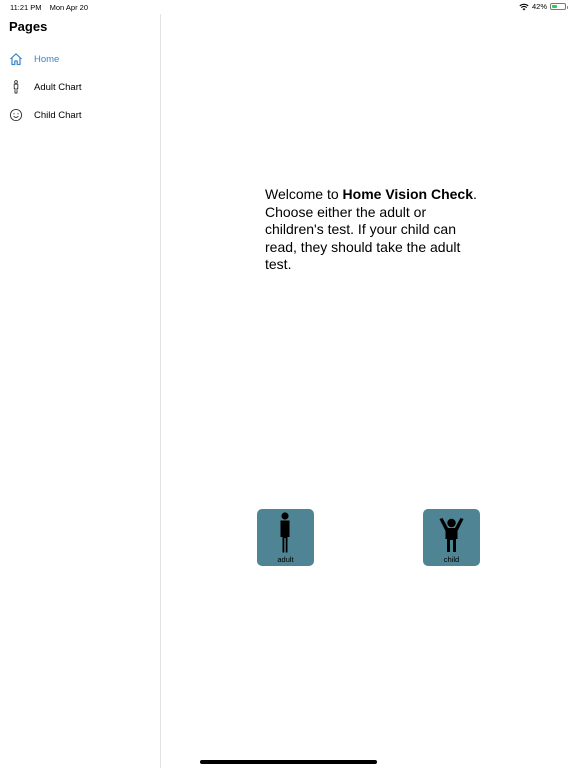 Image resolution: width=576 pixels, height=768 pixels. What do you see at coordinates (304, 194) in the screenshot?
I see `welcome-prefix: Welcome to` at bounding box center [304, 194].